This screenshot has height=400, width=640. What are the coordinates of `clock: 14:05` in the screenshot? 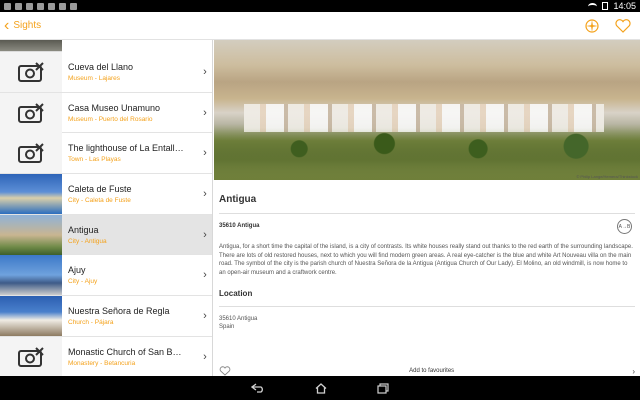 It's located at (624, 6).